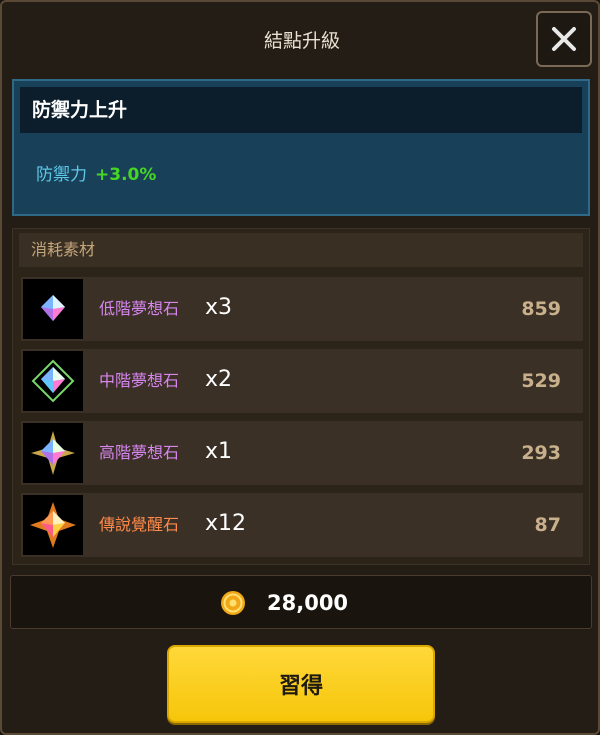 This screenshot has width=600, height=735. What do you see at coordinates (301, 250) in the screenshot?
I see `materials-header: 消耗素材` at bounding box center [301, 250].